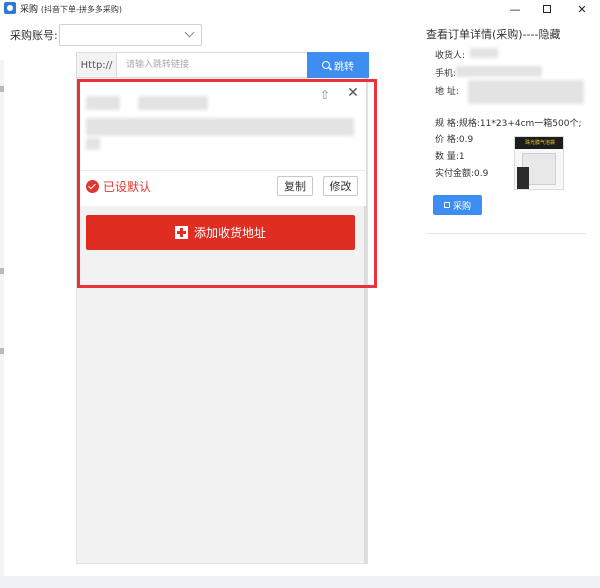 This screenshot has height=588, width=600. Describe the element at coordinates (539, 163) in the screenshot. I see `product-image: 珠光膜气泡袋` at that location.